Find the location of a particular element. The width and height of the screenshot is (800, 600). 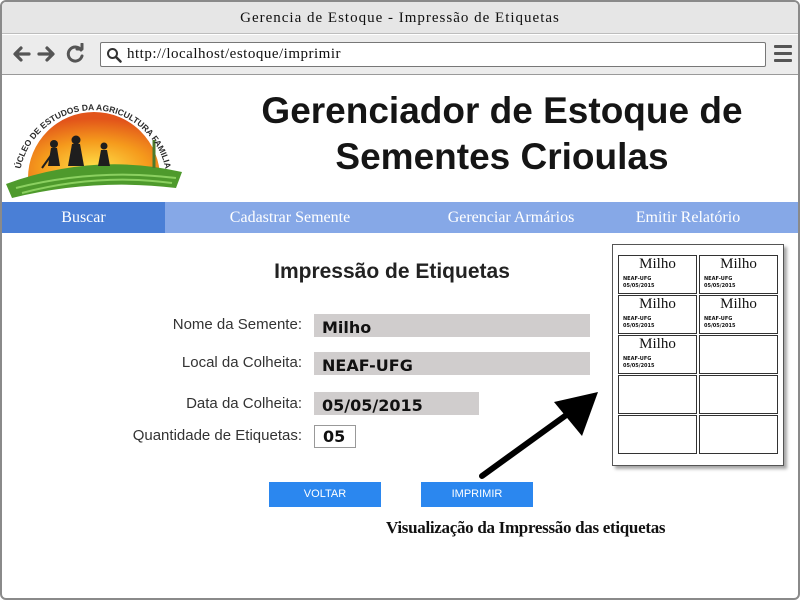

nav-item-gerenciar-armarios: Gerenciar Armários is located at coordinates (511, 217).